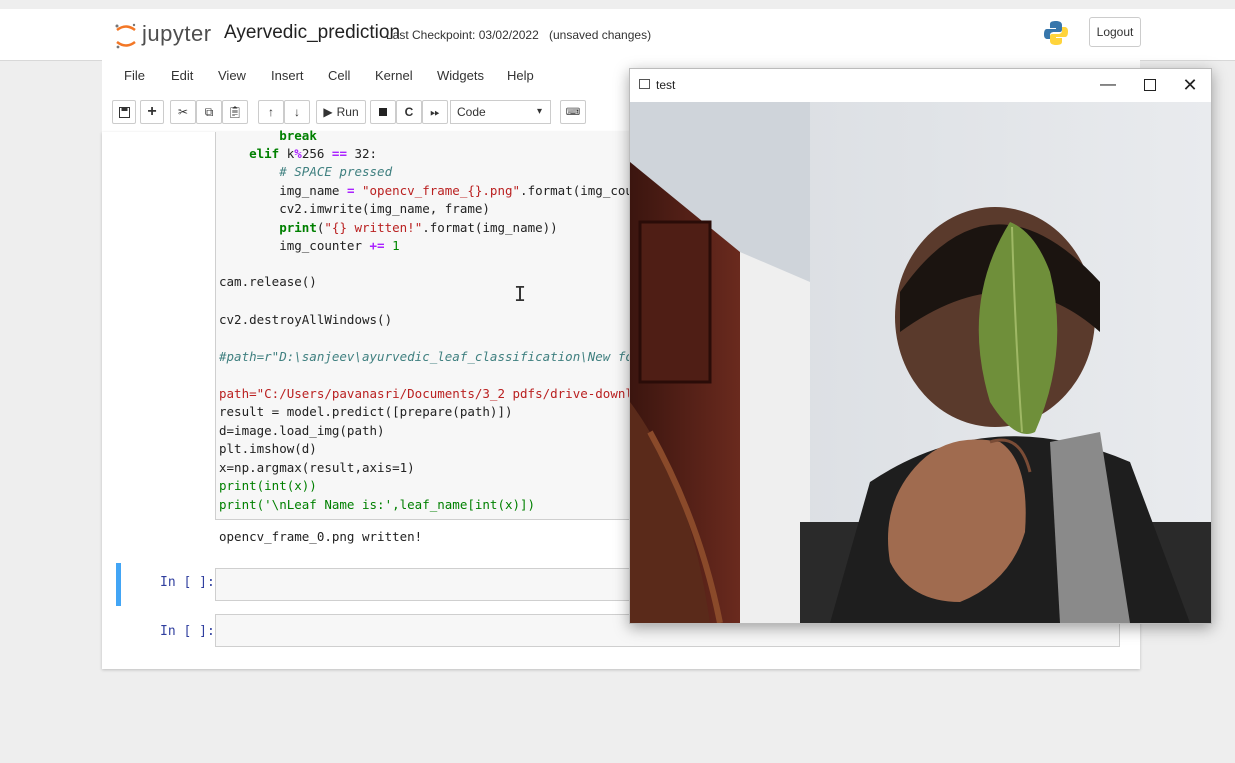  Describe the element at coordinates (298, 135) in the screenshot. I see `code-line: break` at that location.